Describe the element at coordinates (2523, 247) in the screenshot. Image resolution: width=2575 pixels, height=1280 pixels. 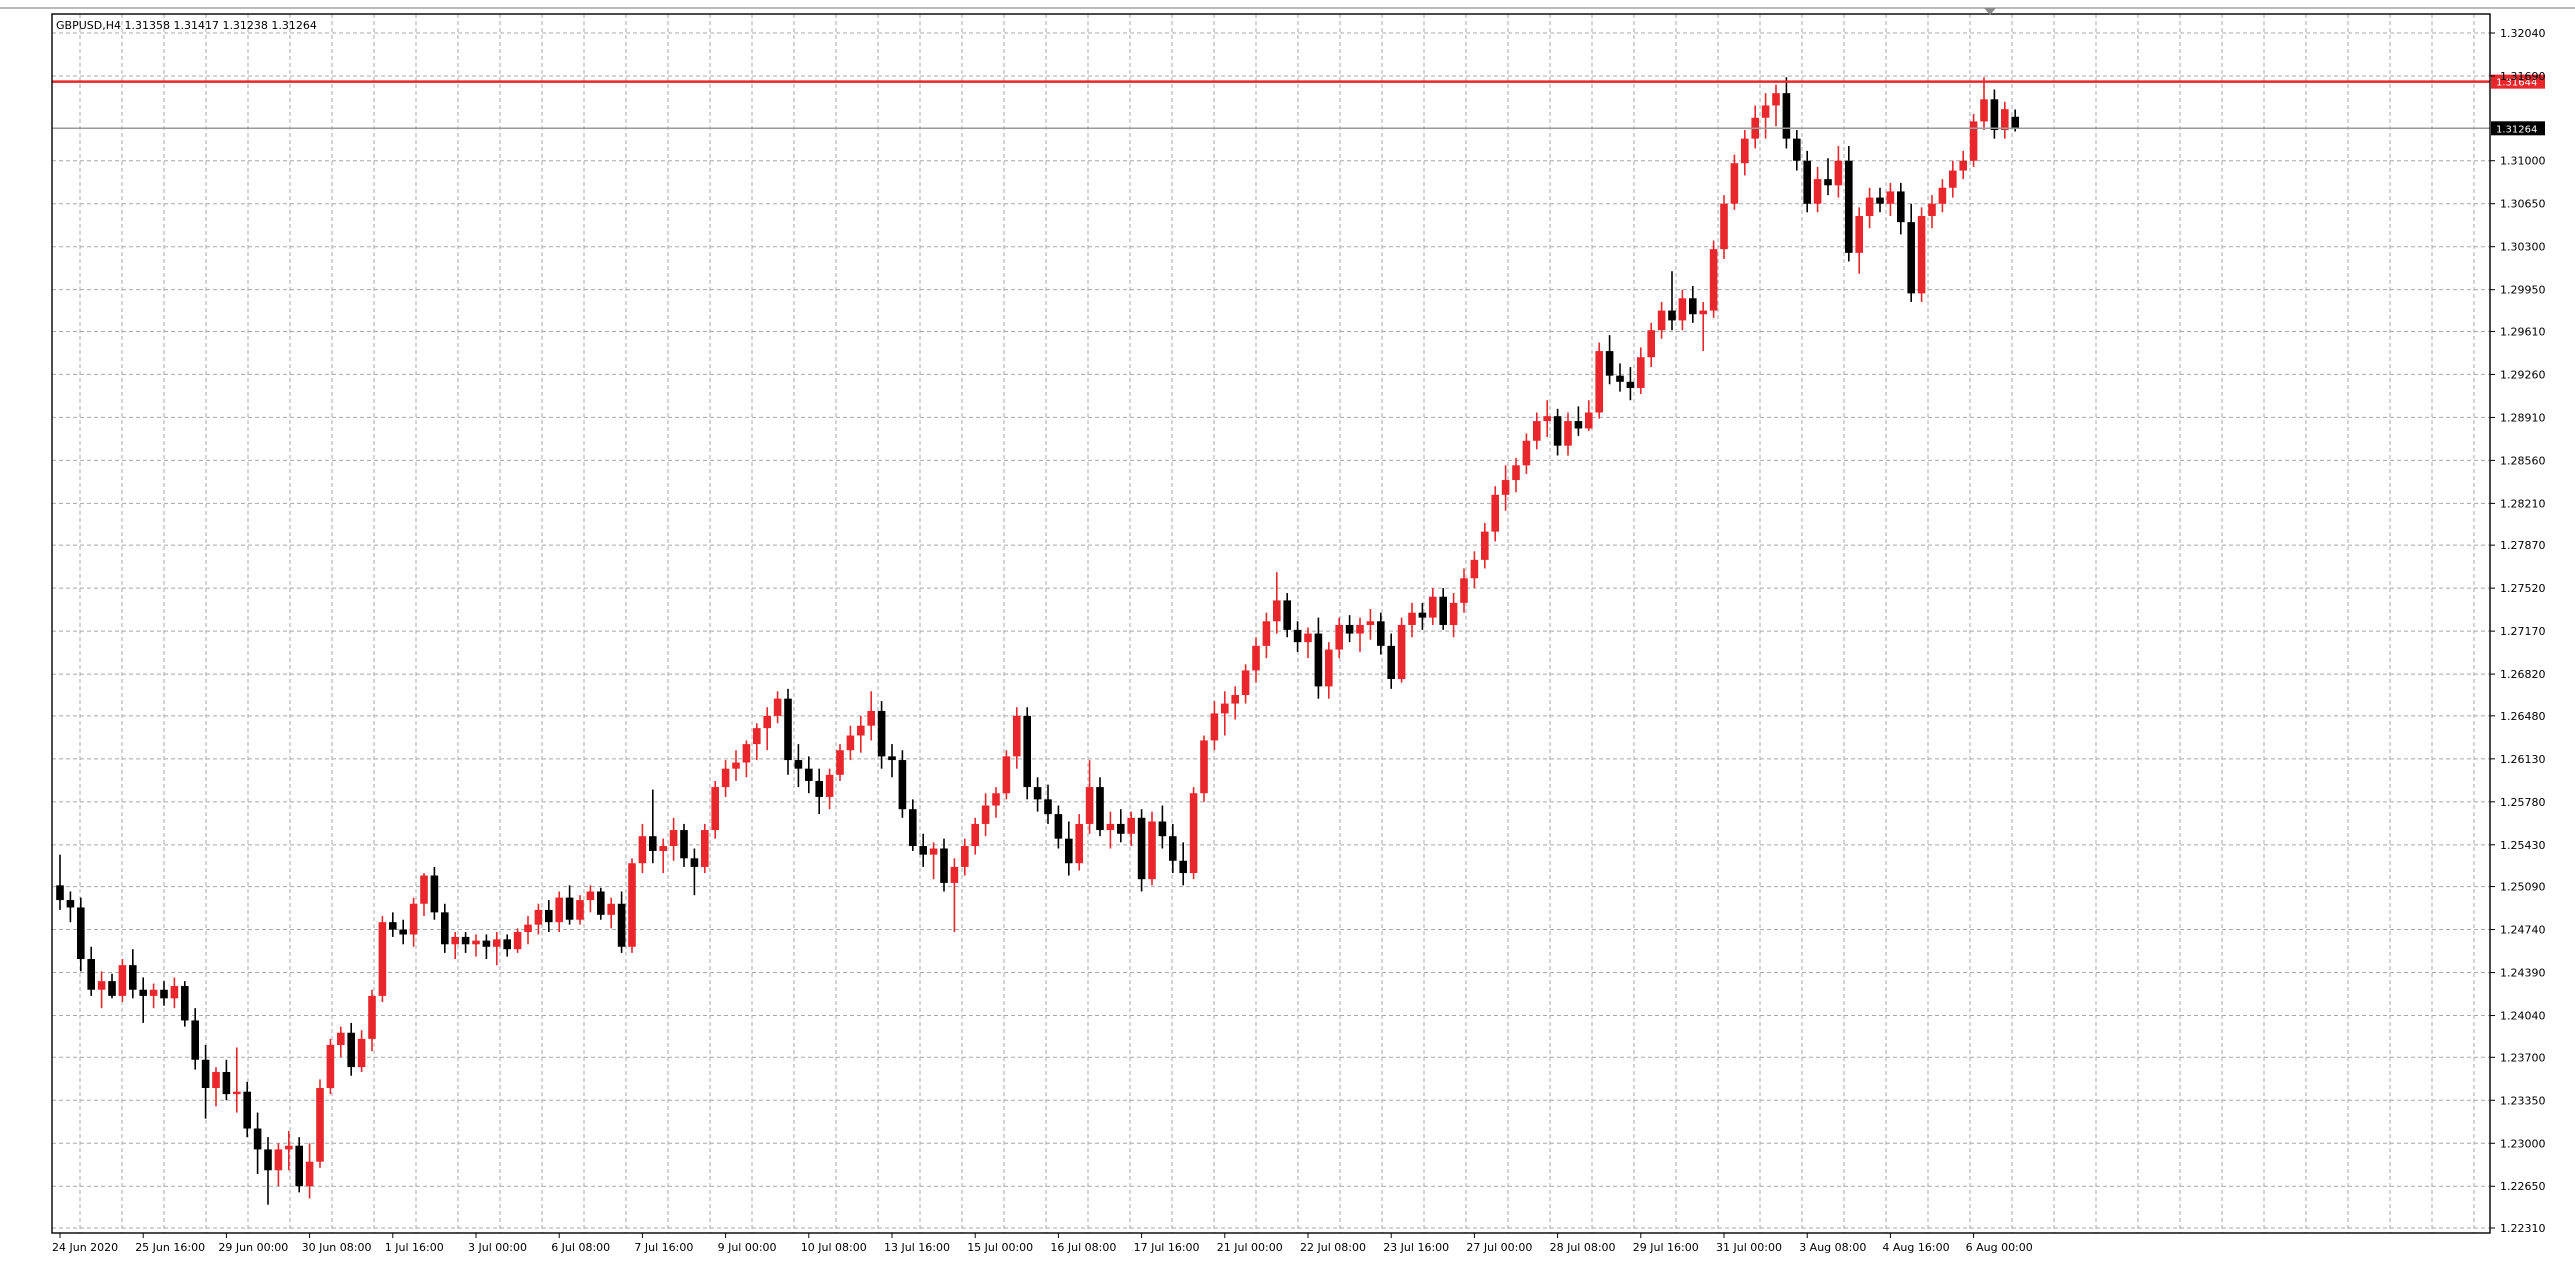
I see `y-tick-label: 1.30300` at that location.